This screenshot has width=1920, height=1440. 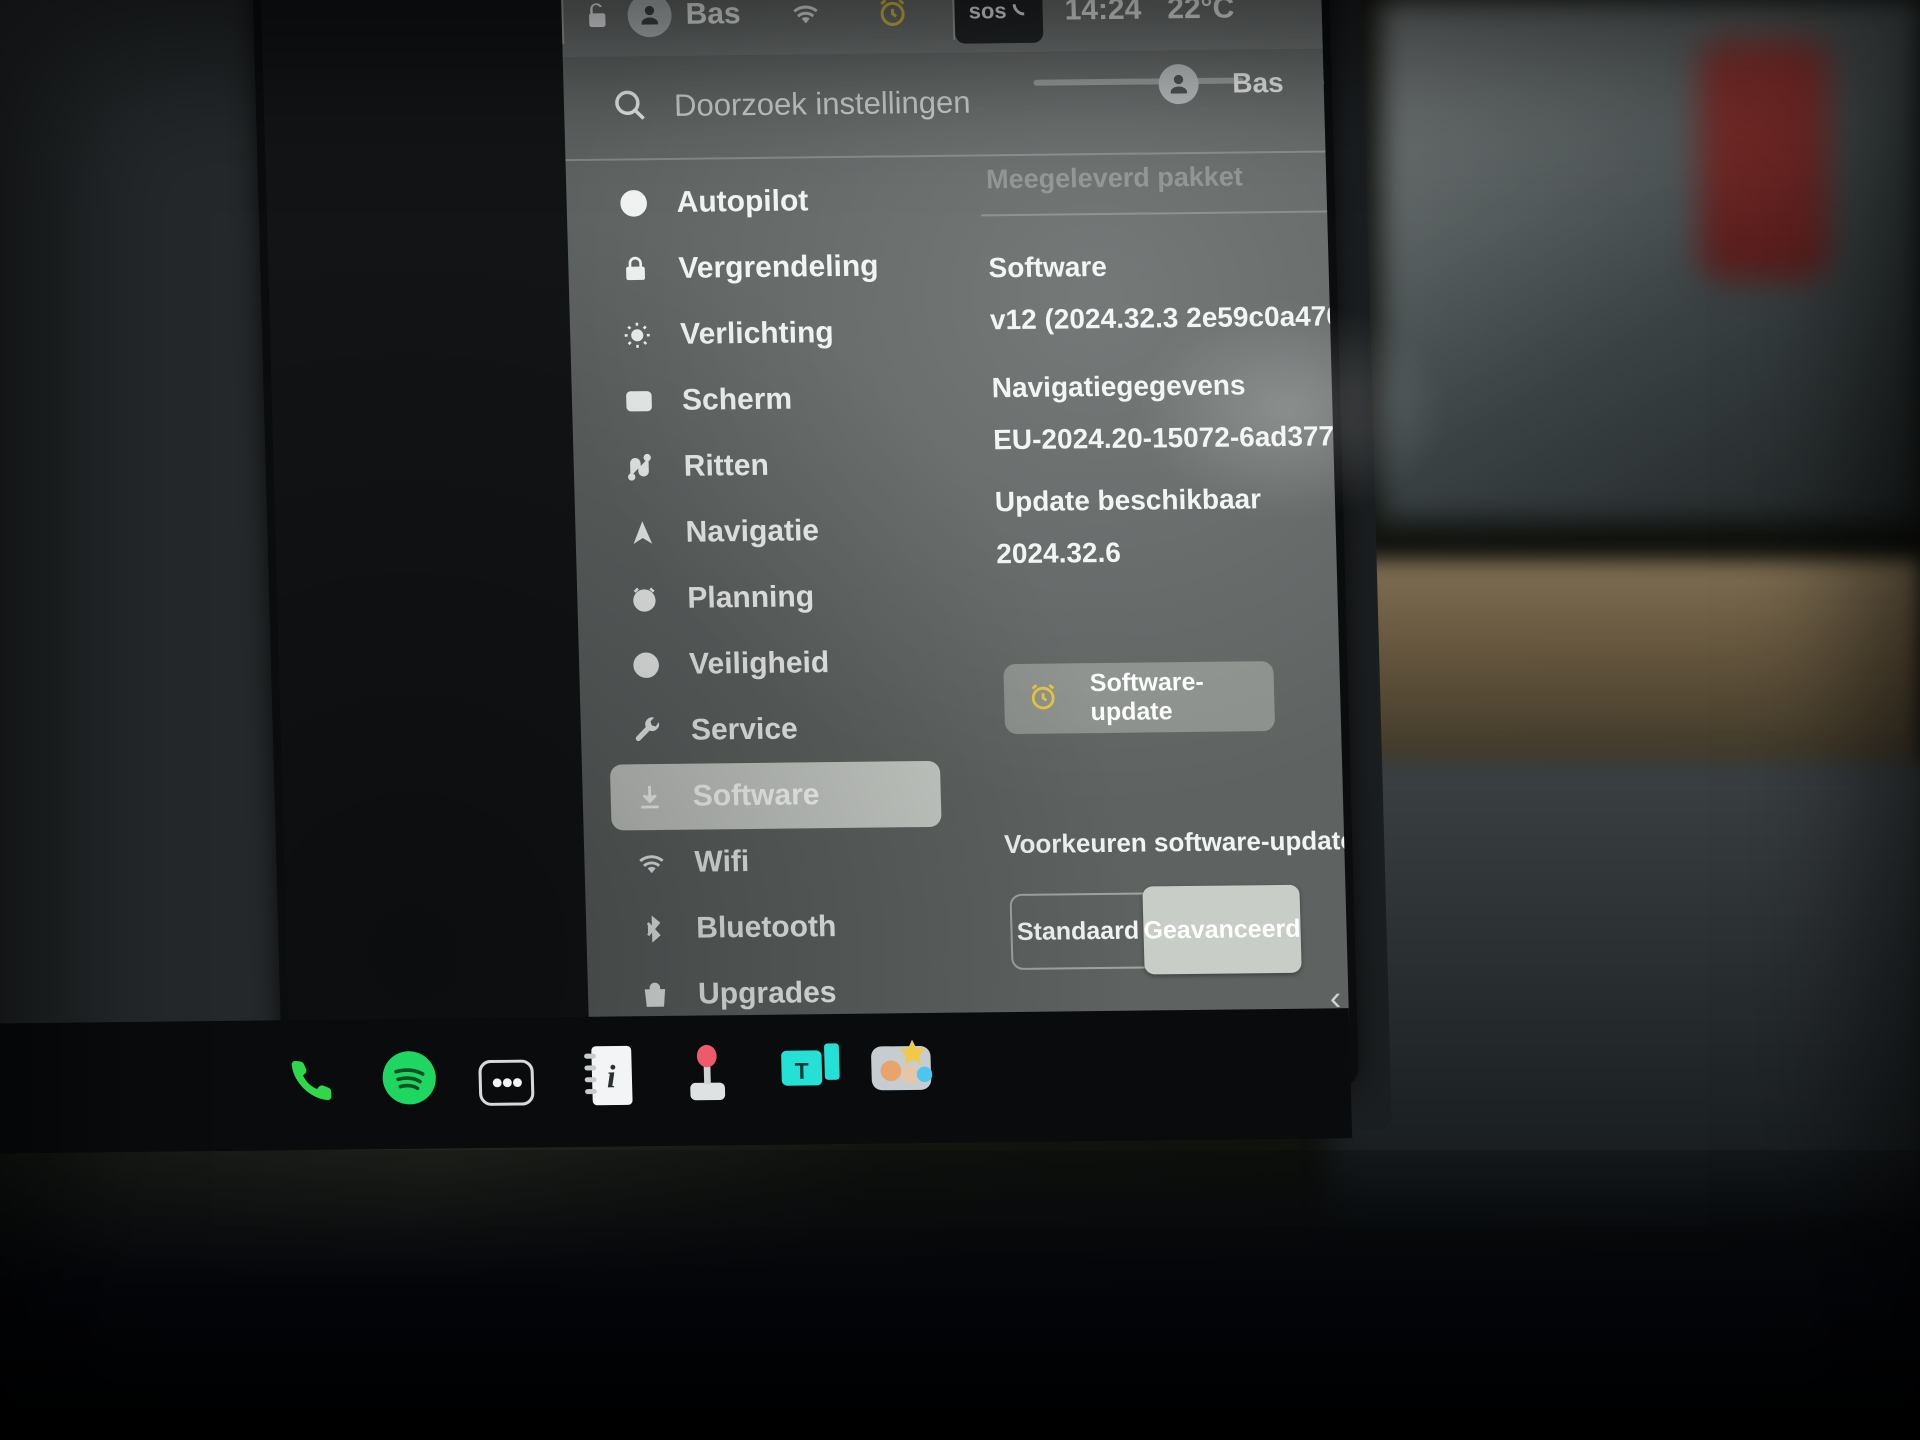 I want to click on sidebar-item-scherm: Scherm, so click(x=780, y=400).